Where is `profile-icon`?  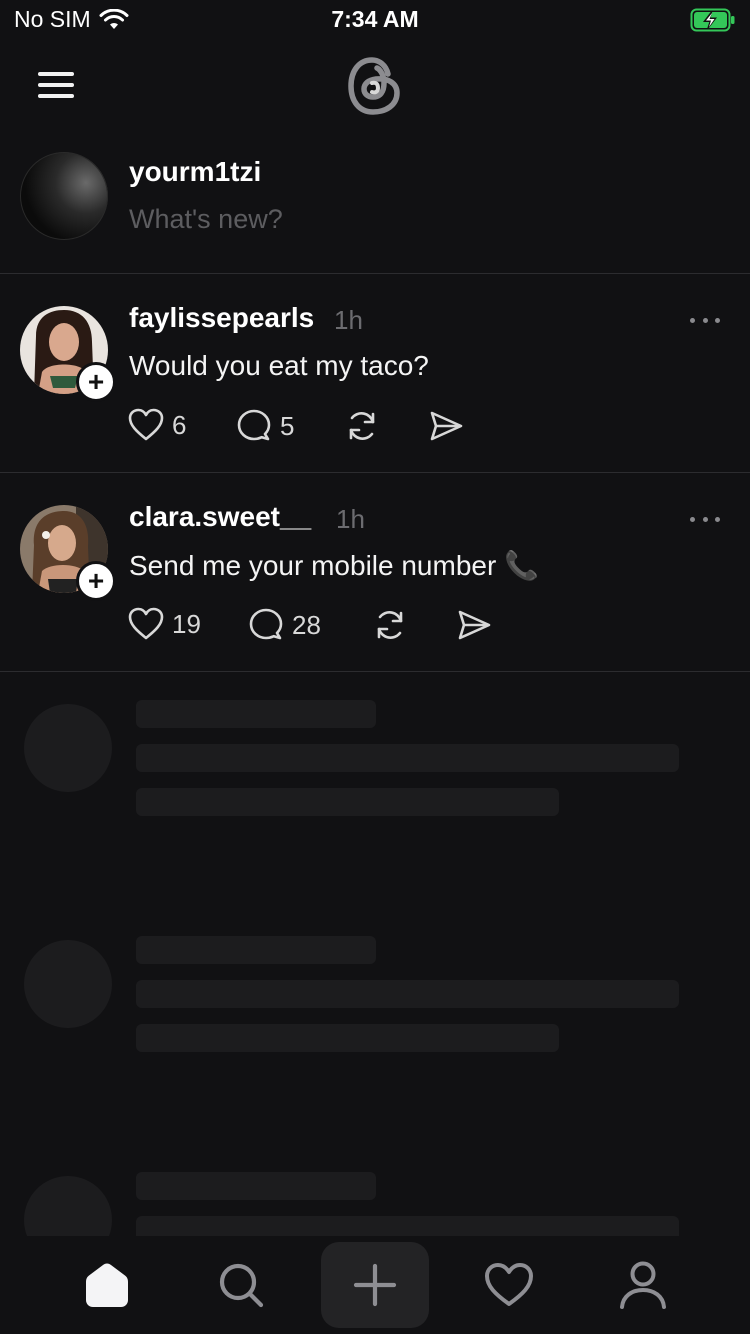 profile-icon is located at coordinates (643, 1285).